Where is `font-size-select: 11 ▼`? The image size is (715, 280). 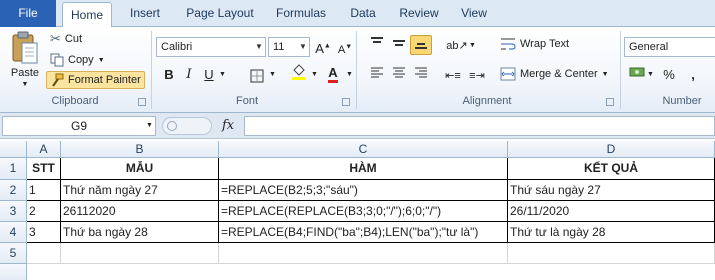
font-size-select: 11 ▼ is located at coordinates (289, 47).